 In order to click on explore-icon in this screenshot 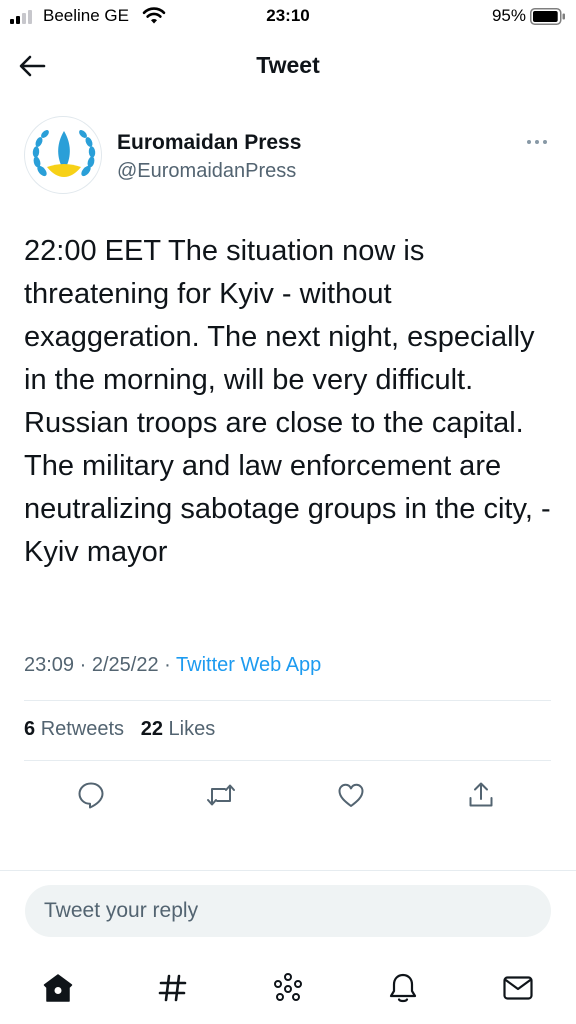, I will do `click(172, 988)`.